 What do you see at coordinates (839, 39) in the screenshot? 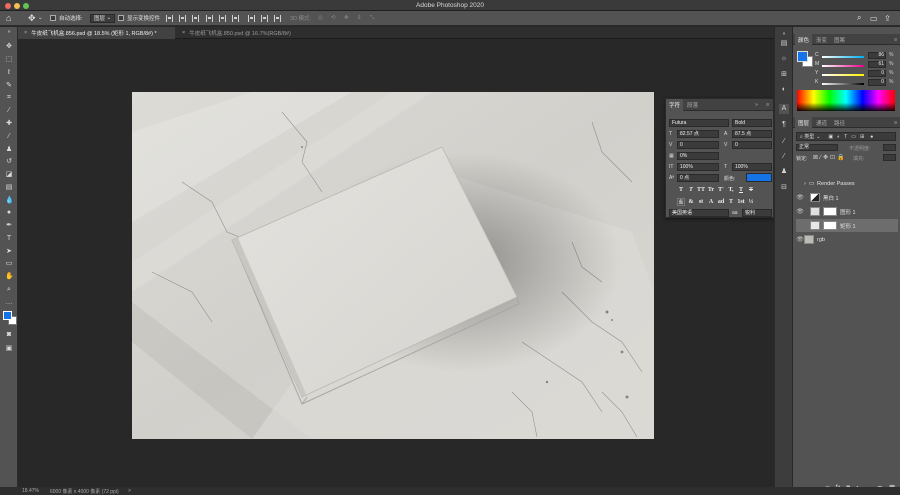
I see `tab-pattern: 图案` at bounding box center [839, 39].